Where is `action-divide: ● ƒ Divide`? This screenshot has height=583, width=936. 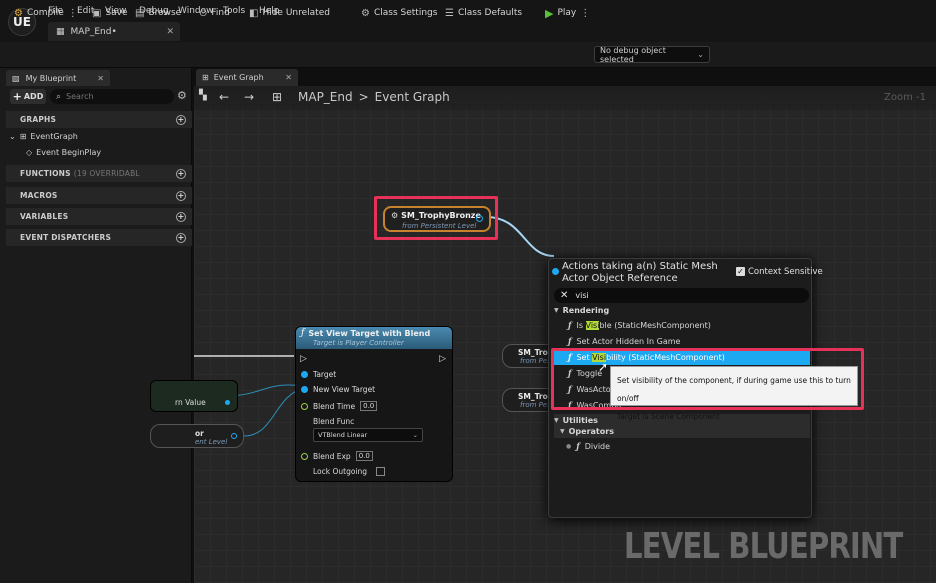
action-divide: ● ƒ Divide is located at coordinates (588, 446).